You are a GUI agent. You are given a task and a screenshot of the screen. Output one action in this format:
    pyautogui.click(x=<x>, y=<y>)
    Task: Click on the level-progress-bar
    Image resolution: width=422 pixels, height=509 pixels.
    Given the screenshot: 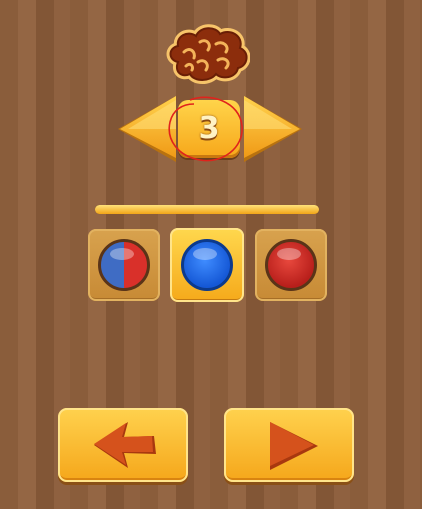 What is the action you would take?
    pyautogui.click(x=207, y=209)
    